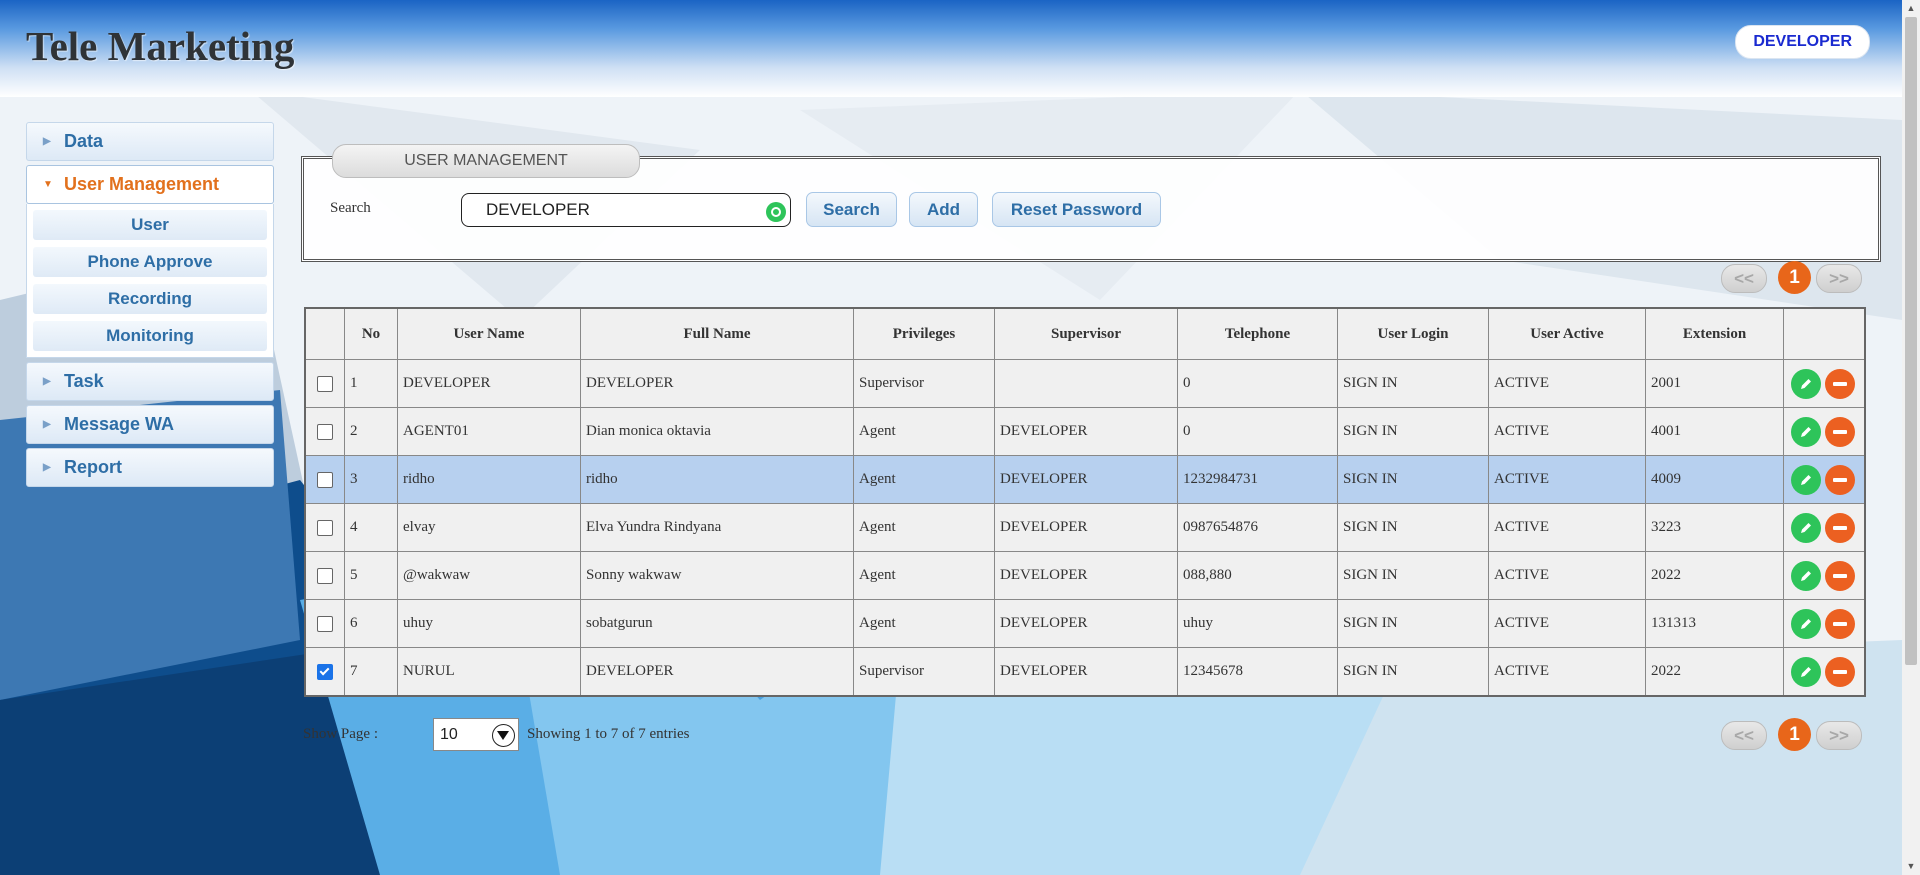 This screenshot has height=875, width=1920. I want to click on sidebar-item-label: User Management, so click(142, 184).